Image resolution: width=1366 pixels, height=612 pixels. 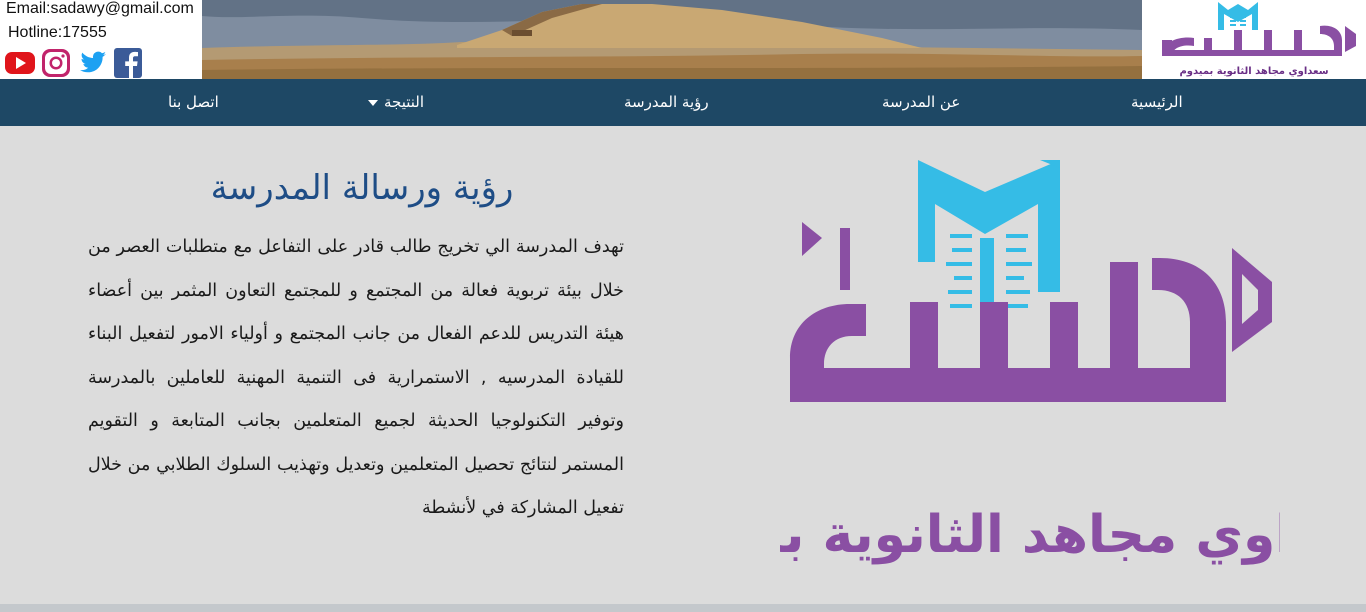 I want to click on footer-strip, so click(x=683, y=608).